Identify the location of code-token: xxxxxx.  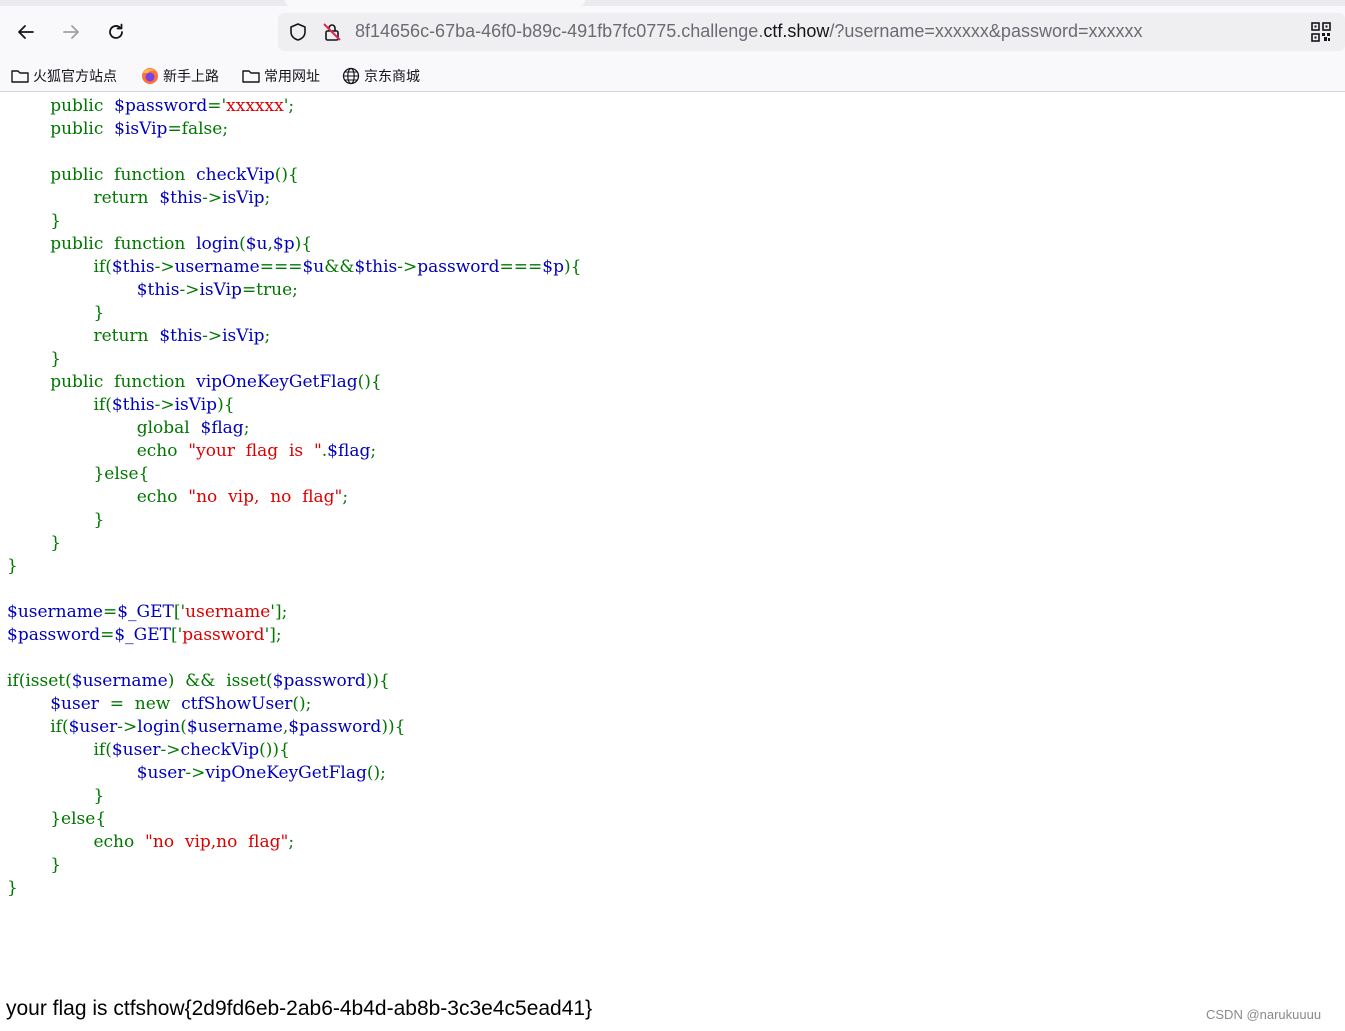
(258, 92).